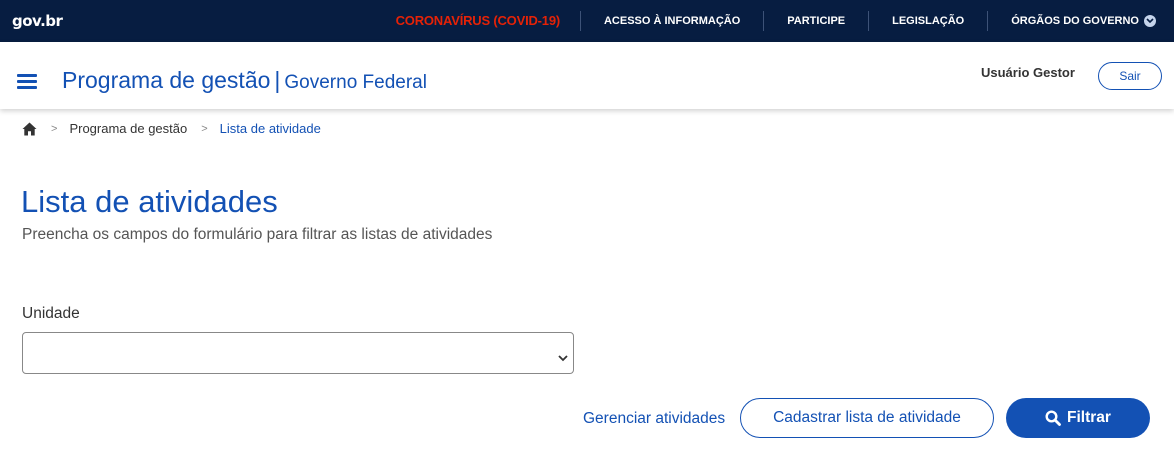  Describe the element at coordinates (128, 128) in the screenshot. I see `breadcrumb-item-programa: Programa de gestão` at that location.